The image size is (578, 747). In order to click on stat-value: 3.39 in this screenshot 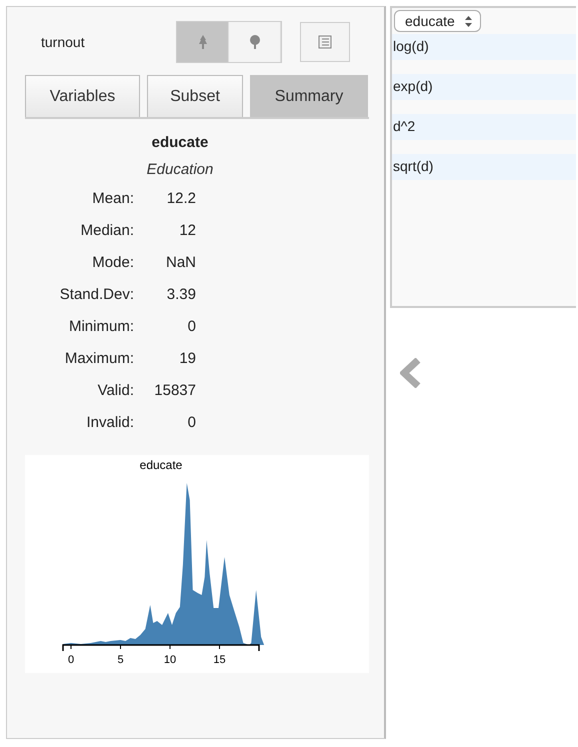, I will do `click(181, 294)`.